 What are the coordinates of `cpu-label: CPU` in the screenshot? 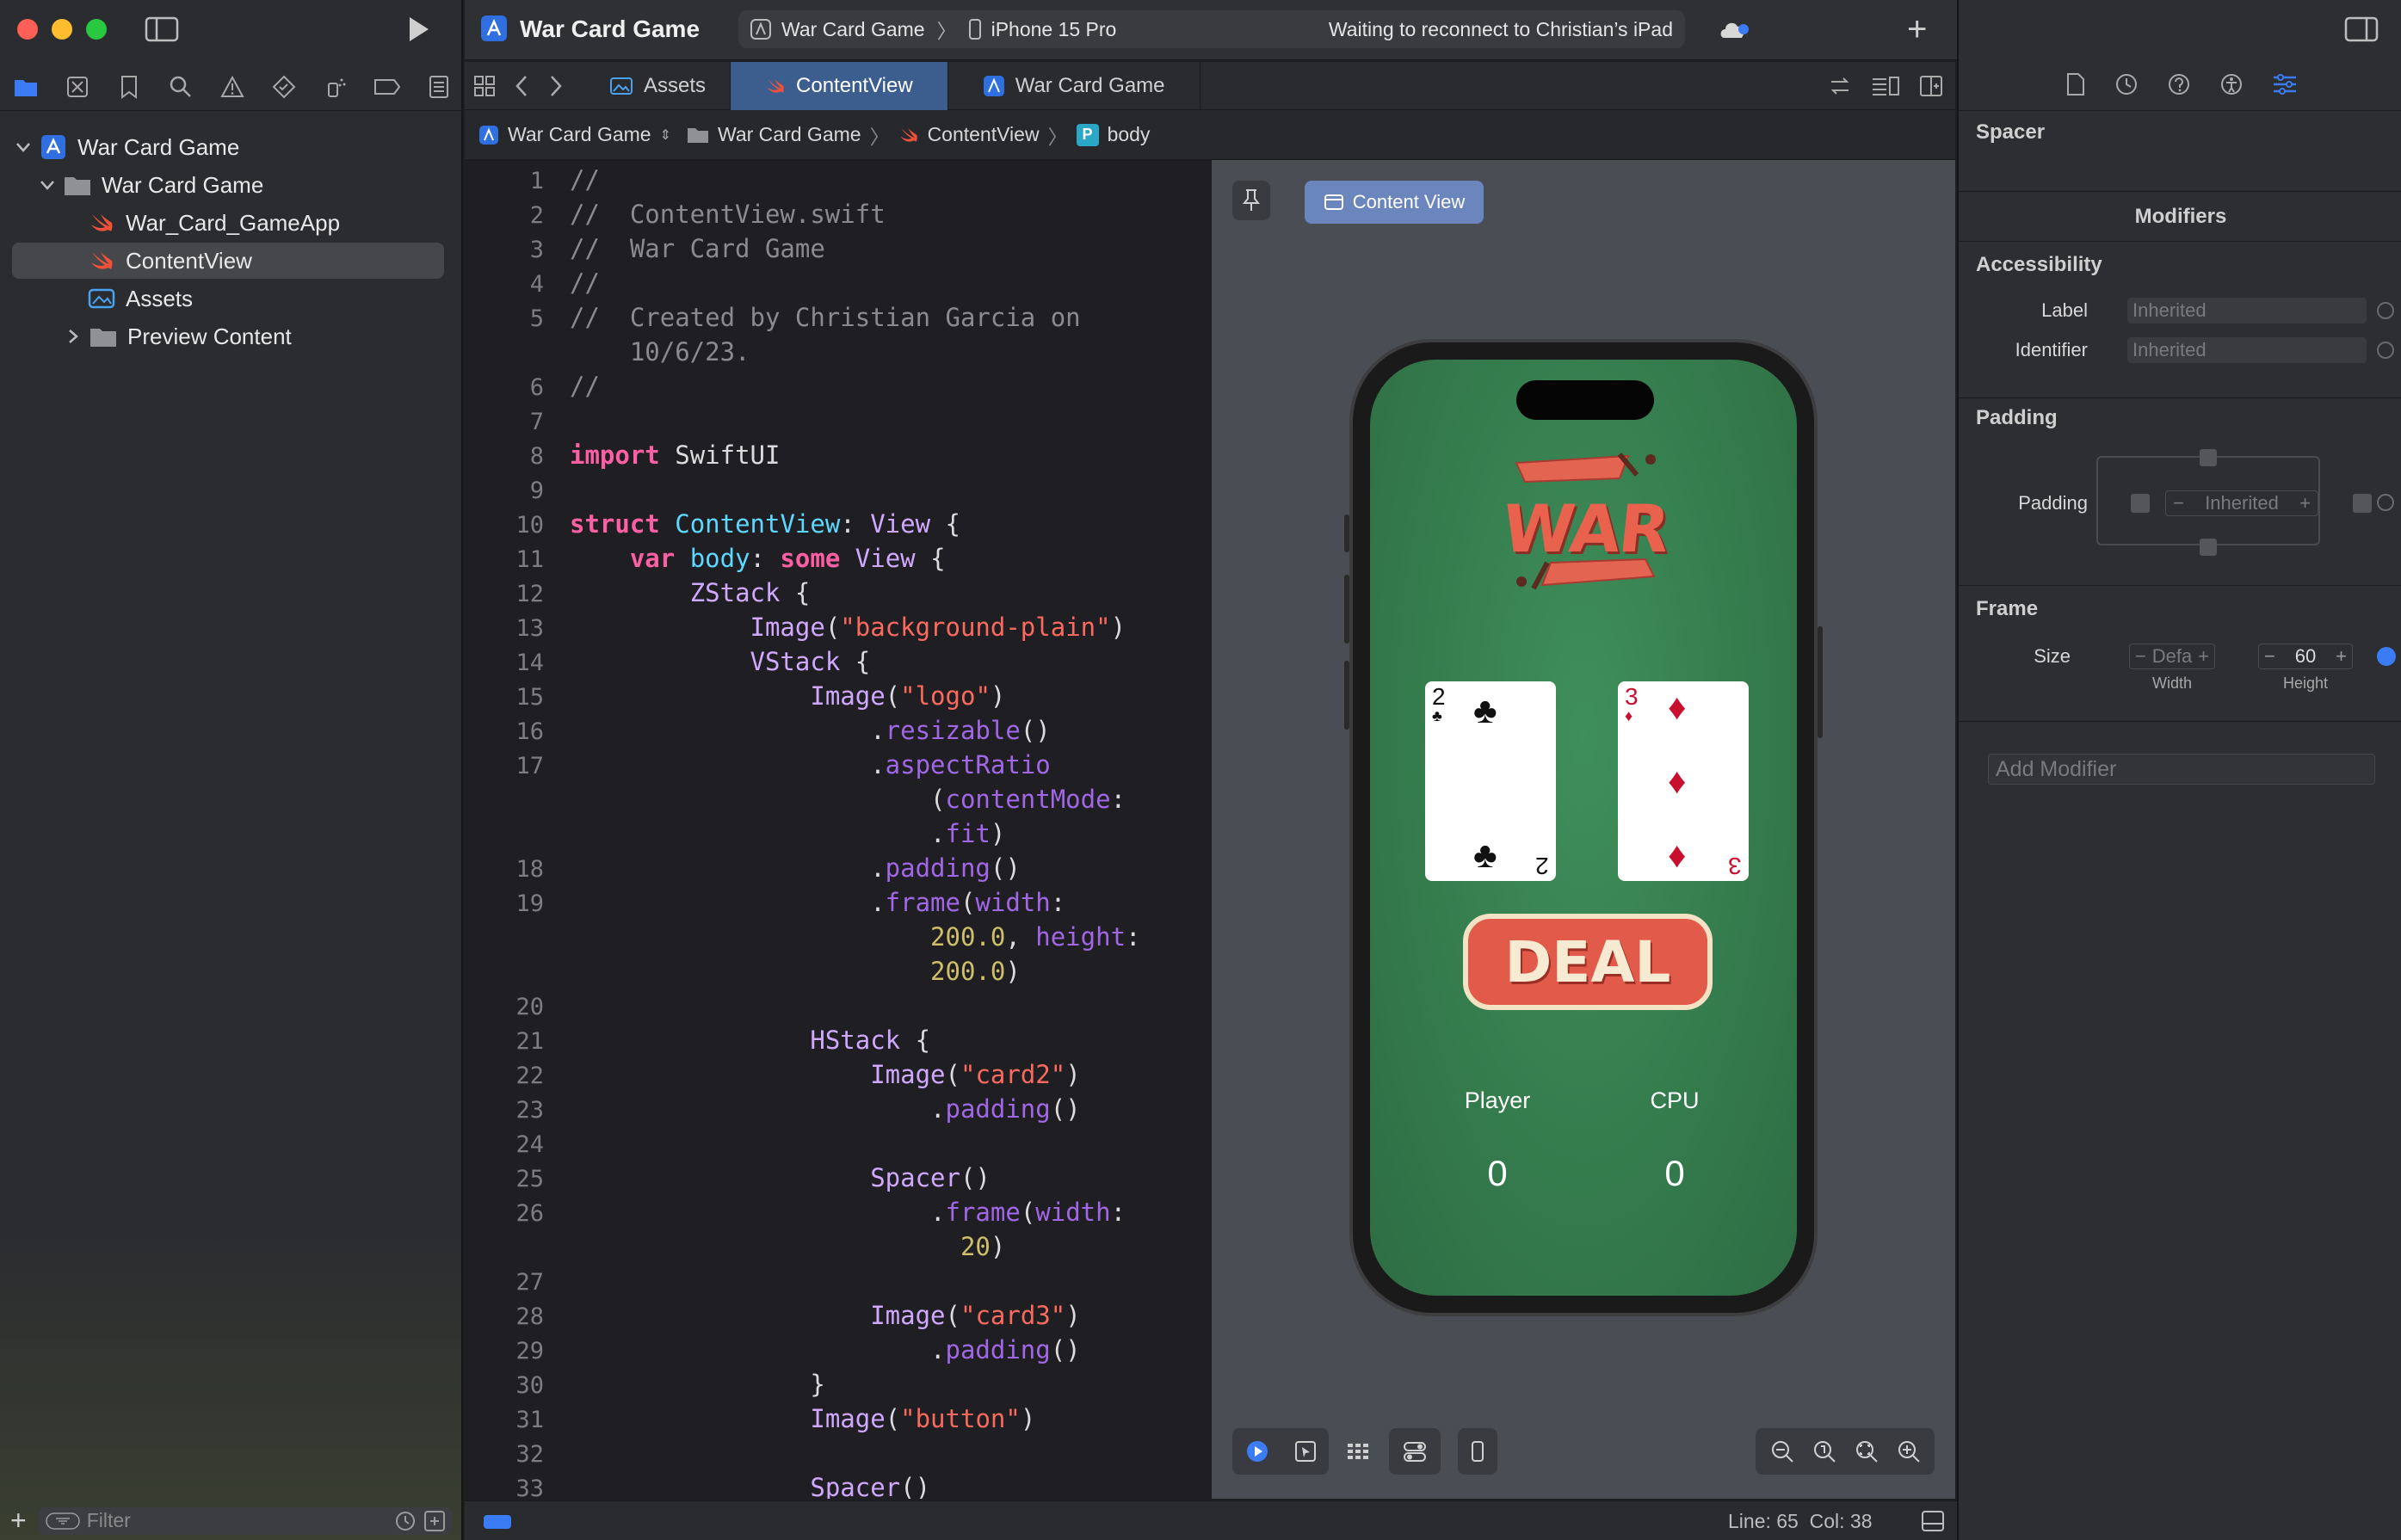 It's located at (1675, 1100).